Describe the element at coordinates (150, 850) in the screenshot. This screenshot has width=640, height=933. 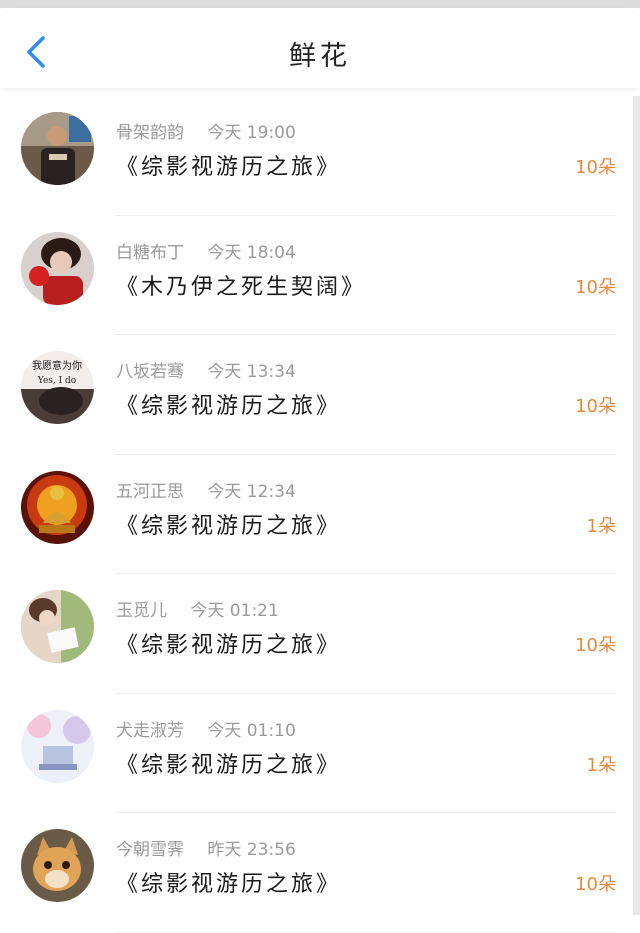
I see `username: 今朝雪霁` at that location.